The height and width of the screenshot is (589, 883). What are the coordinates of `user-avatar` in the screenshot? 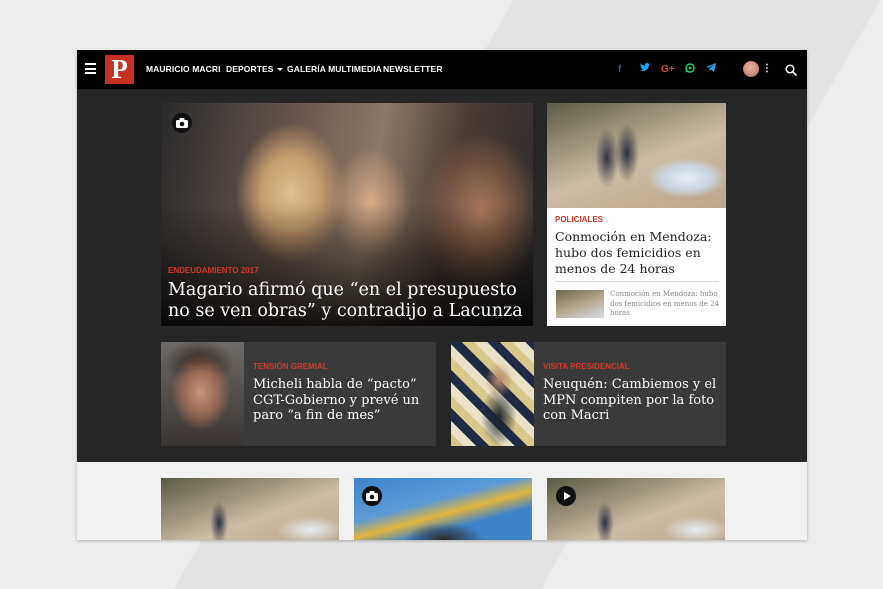 It's located at (751, 69).